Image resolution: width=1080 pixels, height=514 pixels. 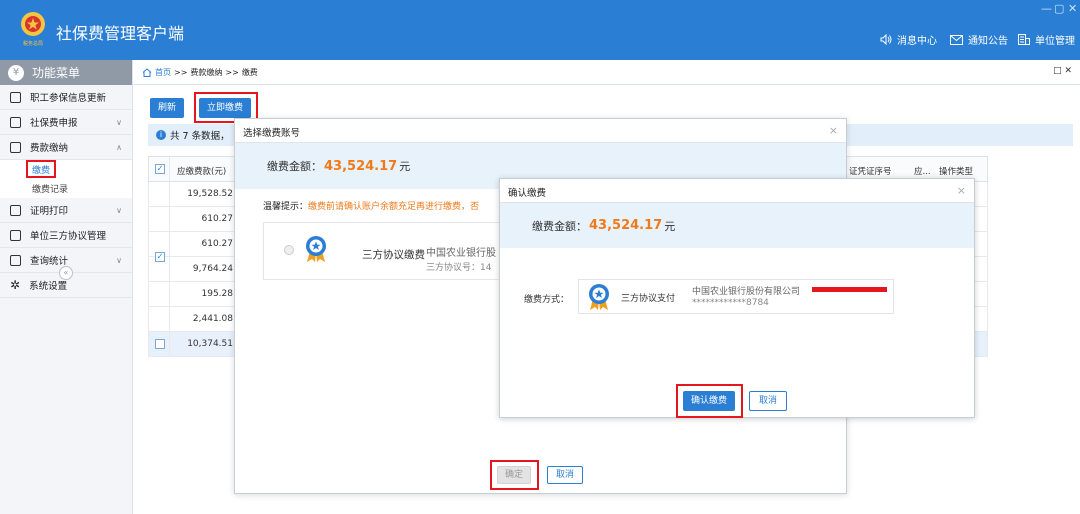 What do you see at coordinates (540, 30) in the screenshot?
I see `title-bar: 税务总局 社保费管理客户端 — ▢ ✕ 消息中心 通知公告 单位管理` at bounding box center [540, 30].